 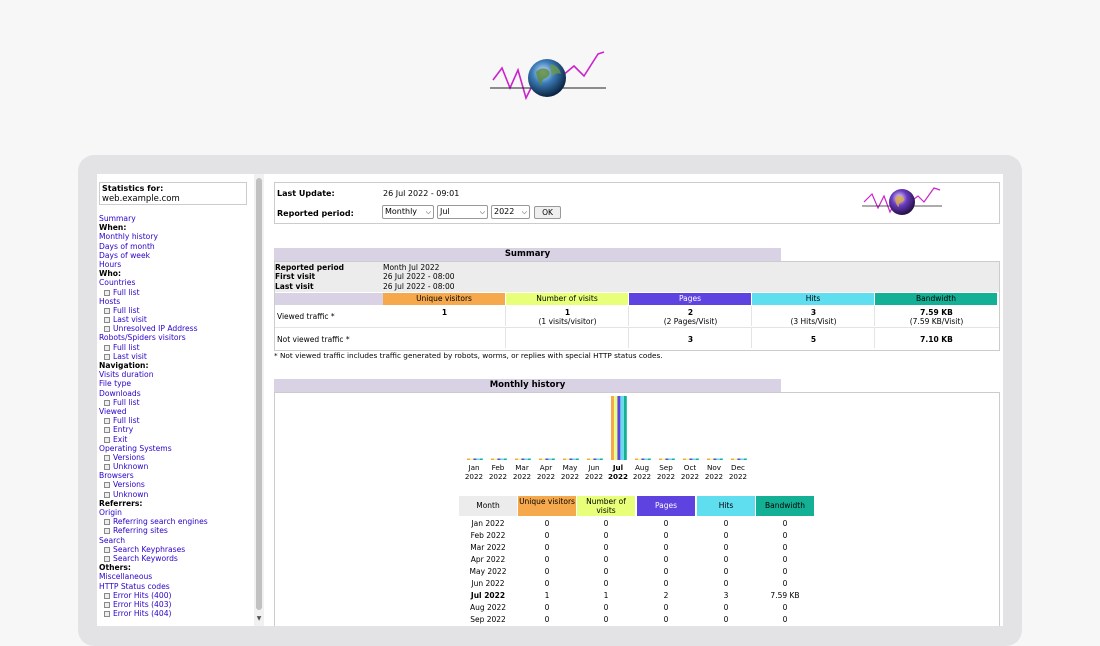 What do you see at coordinates (175, 255) in the screenshot?
I see `menu-link-days-of-week: Days of week` at bounding box center [175, 255].